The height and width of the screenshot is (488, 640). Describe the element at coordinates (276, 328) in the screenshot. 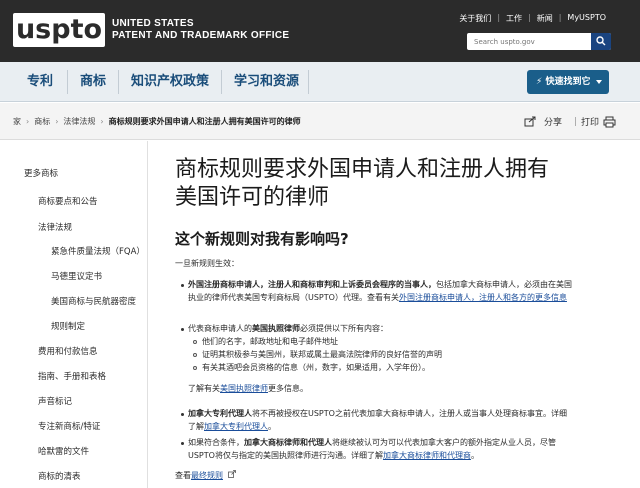

I see `bold-text: 美国执照律师` at that location.